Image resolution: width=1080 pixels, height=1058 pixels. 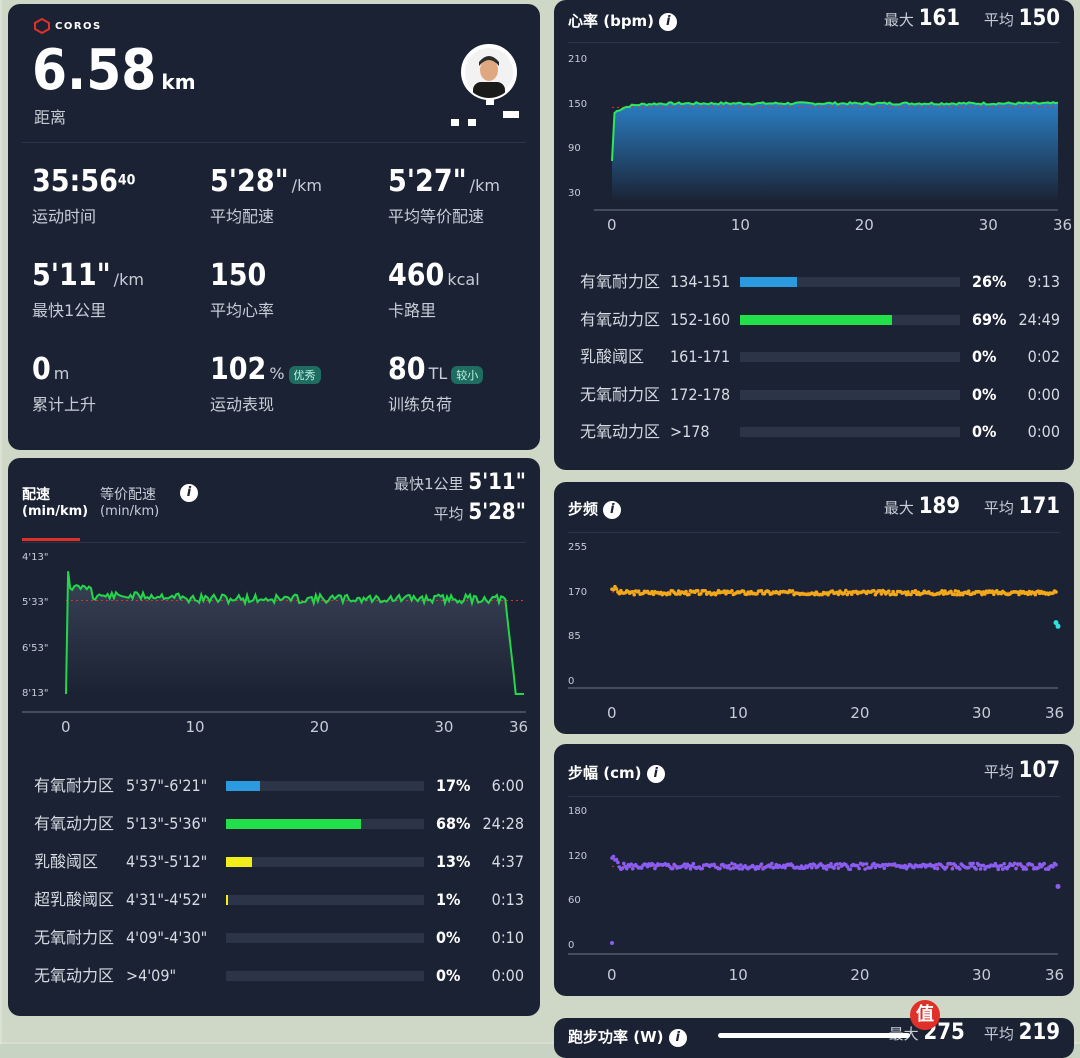 What do you see at coordinates (668, 21) in the screenshot?
I see `hr-info-icon: i` at bounding box center [668, 21].